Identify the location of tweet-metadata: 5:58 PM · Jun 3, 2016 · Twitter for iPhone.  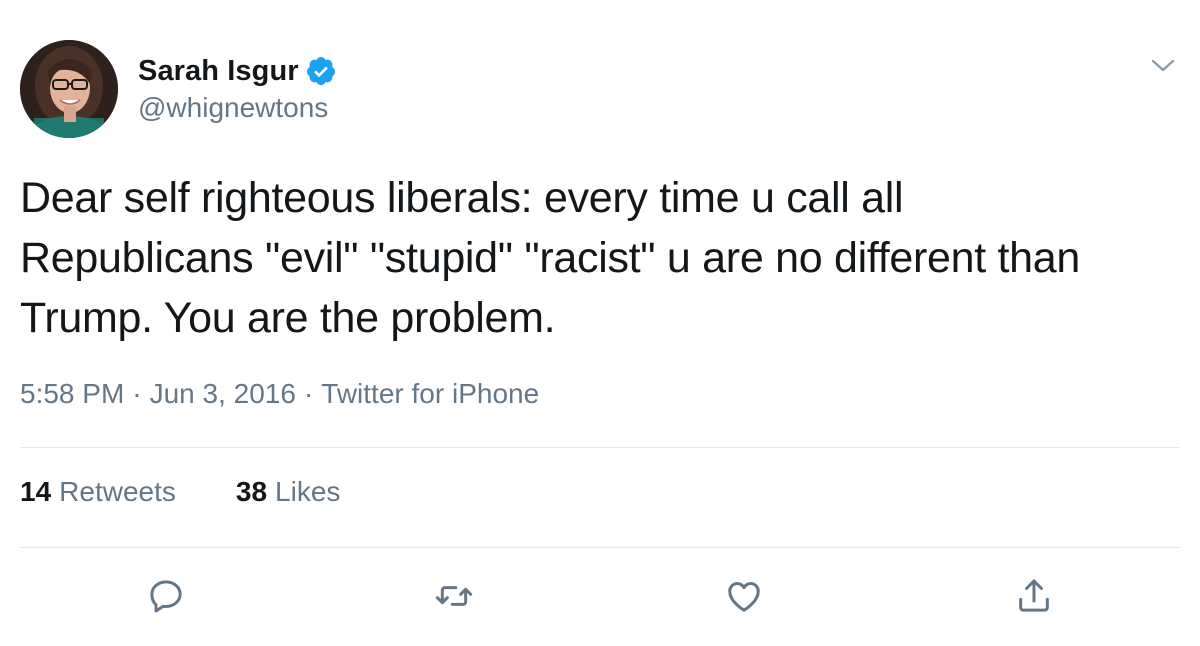
(279, 394).